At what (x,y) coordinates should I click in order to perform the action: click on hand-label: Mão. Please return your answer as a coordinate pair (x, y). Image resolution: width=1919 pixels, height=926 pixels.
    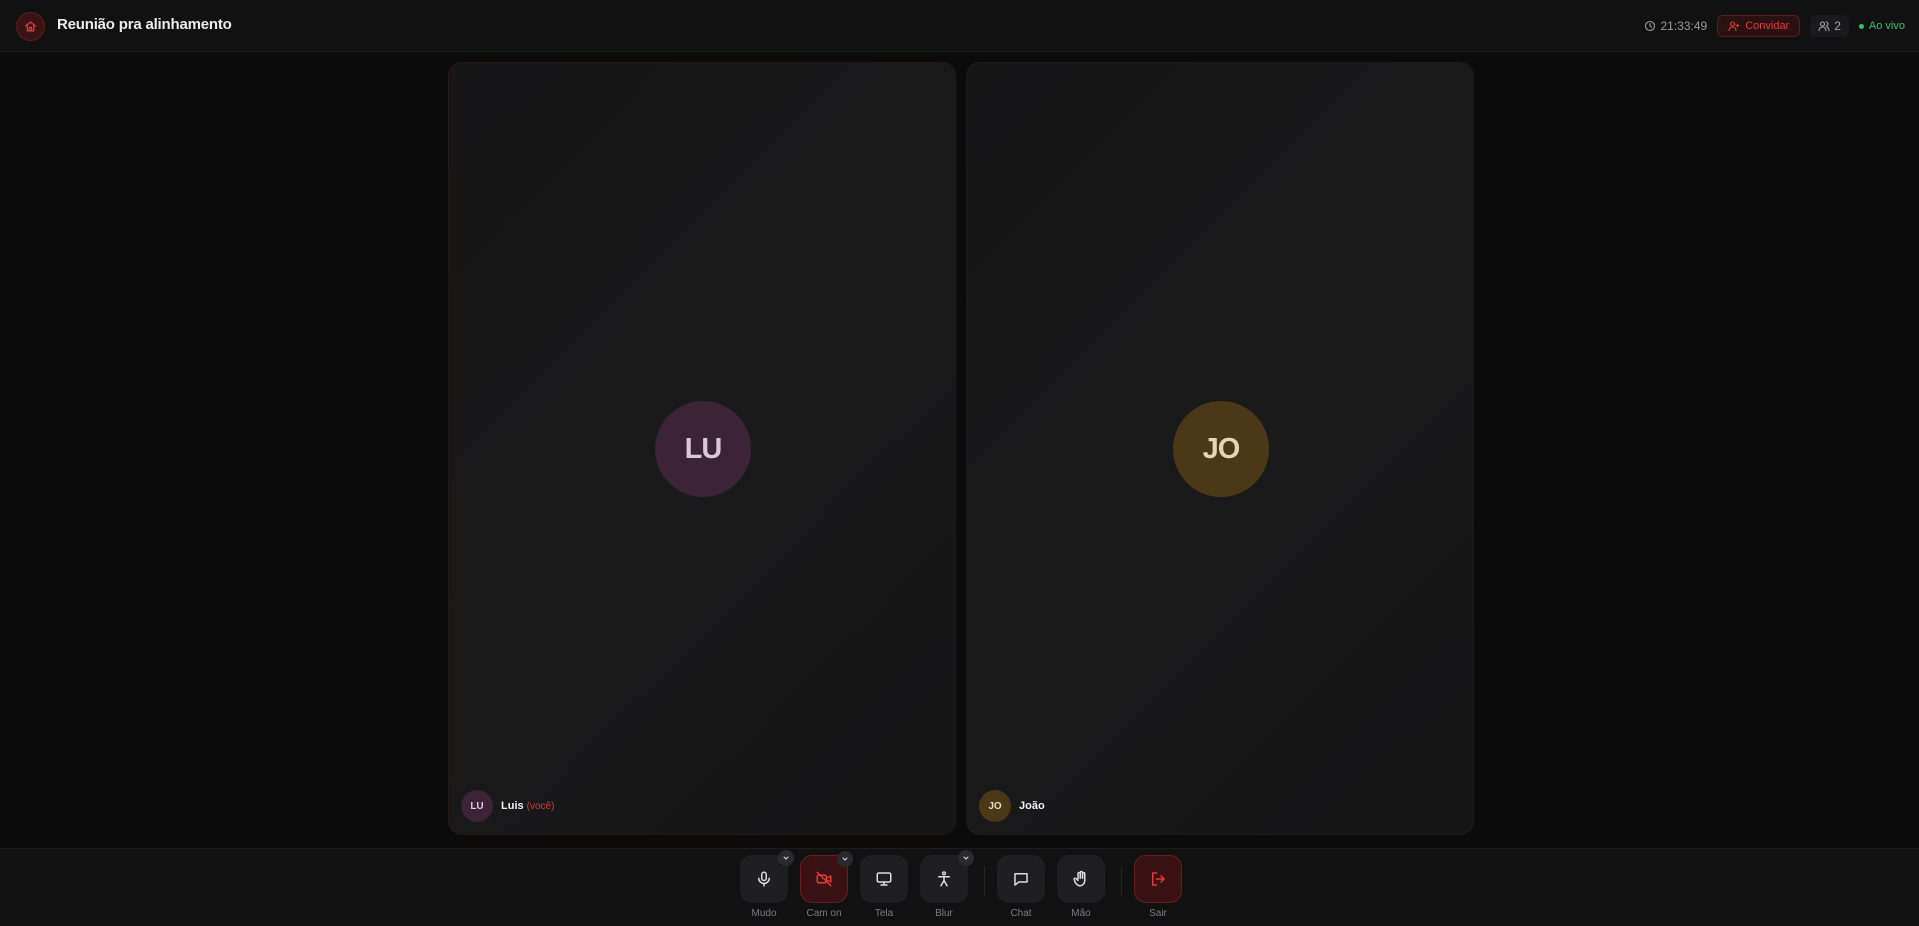
    Looking at the image, I should click on (1081, 913).